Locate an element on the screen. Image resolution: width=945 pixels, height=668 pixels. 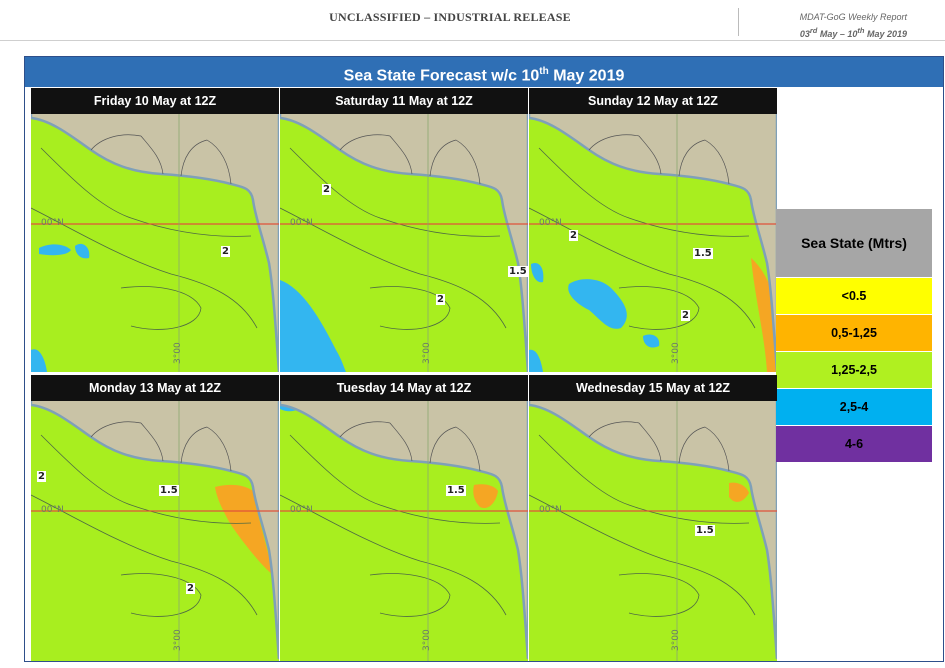
panel-label: Tuesday 14 May at 12Z is located at coordinates (404, 388).